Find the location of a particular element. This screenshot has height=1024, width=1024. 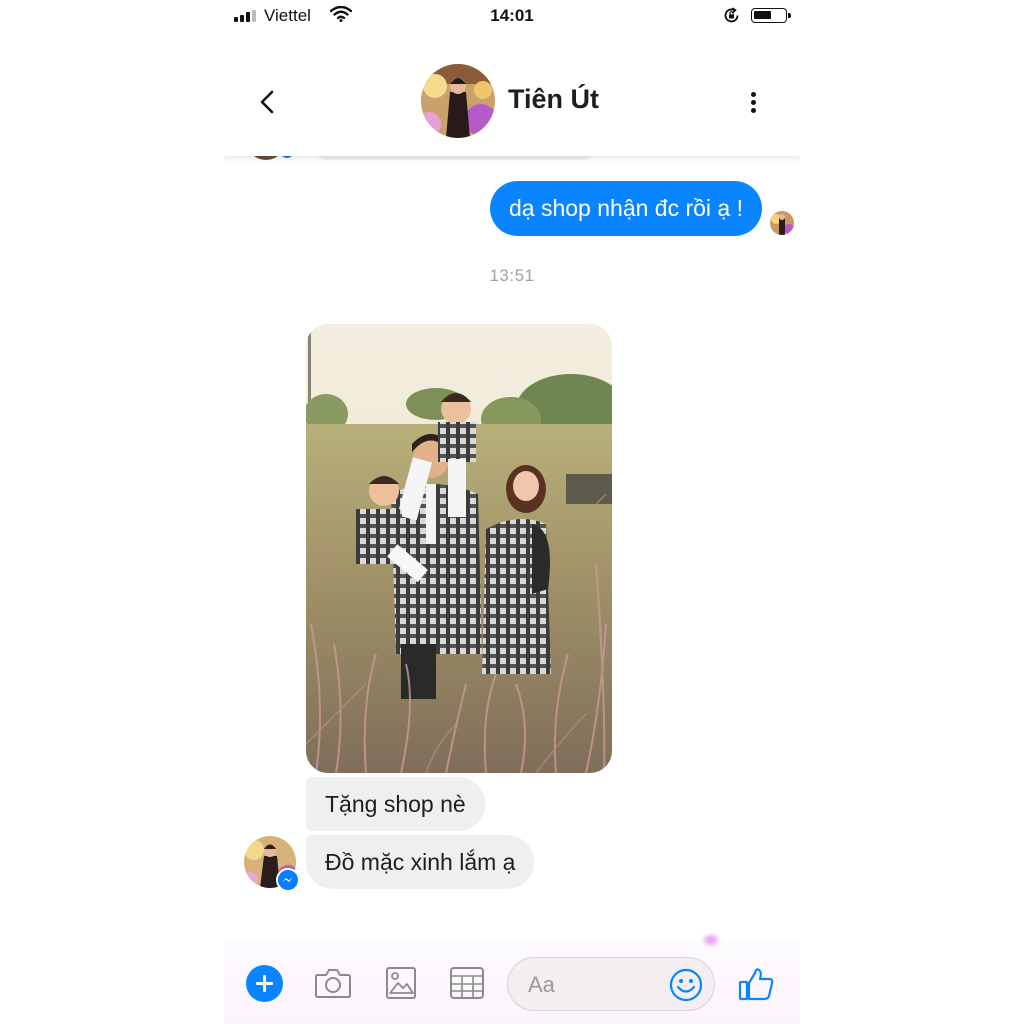

battery-icon is located at coordinates (771, 15).